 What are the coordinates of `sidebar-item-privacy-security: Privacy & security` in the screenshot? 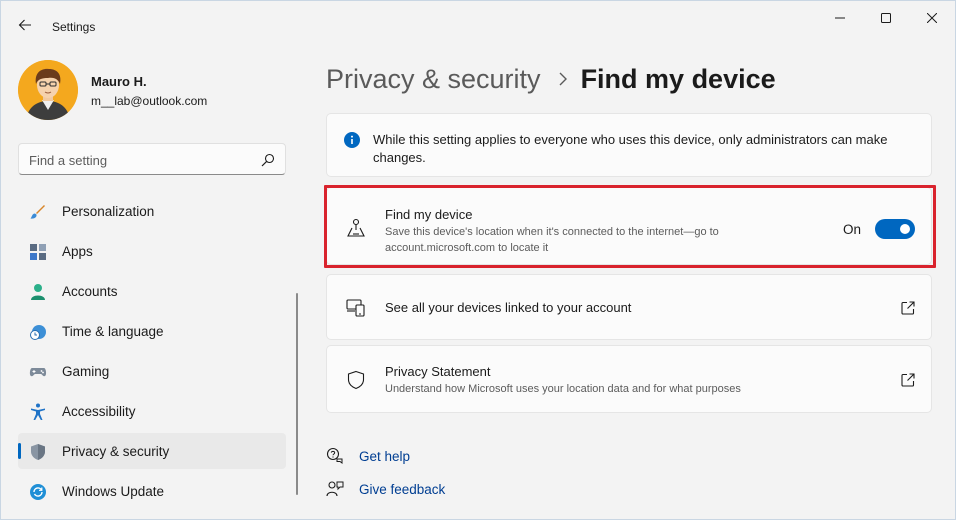 It's located at (152, 451).